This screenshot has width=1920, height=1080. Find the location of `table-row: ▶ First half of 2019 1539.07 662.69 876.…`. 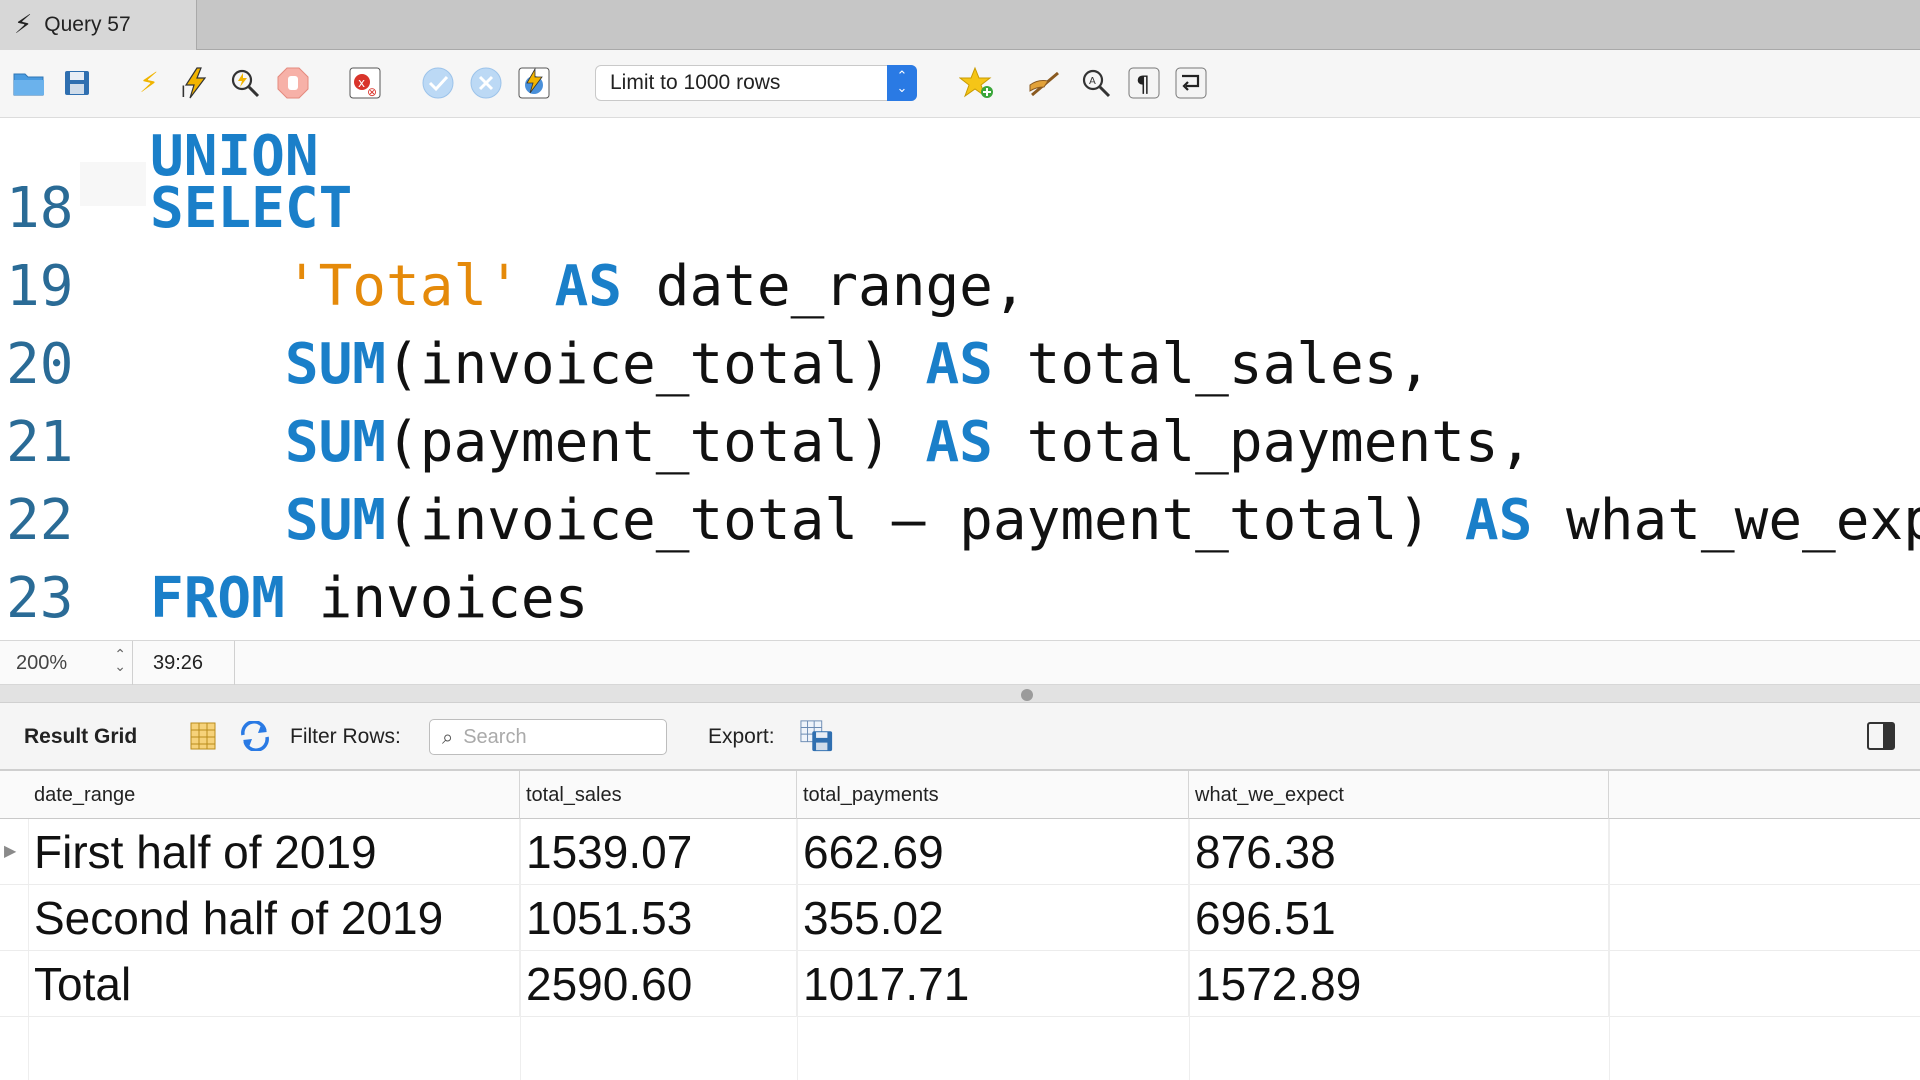

table-row: ▶ First half of 2019 1539.07 662.69 876.… is located at coordinates (960, 852).